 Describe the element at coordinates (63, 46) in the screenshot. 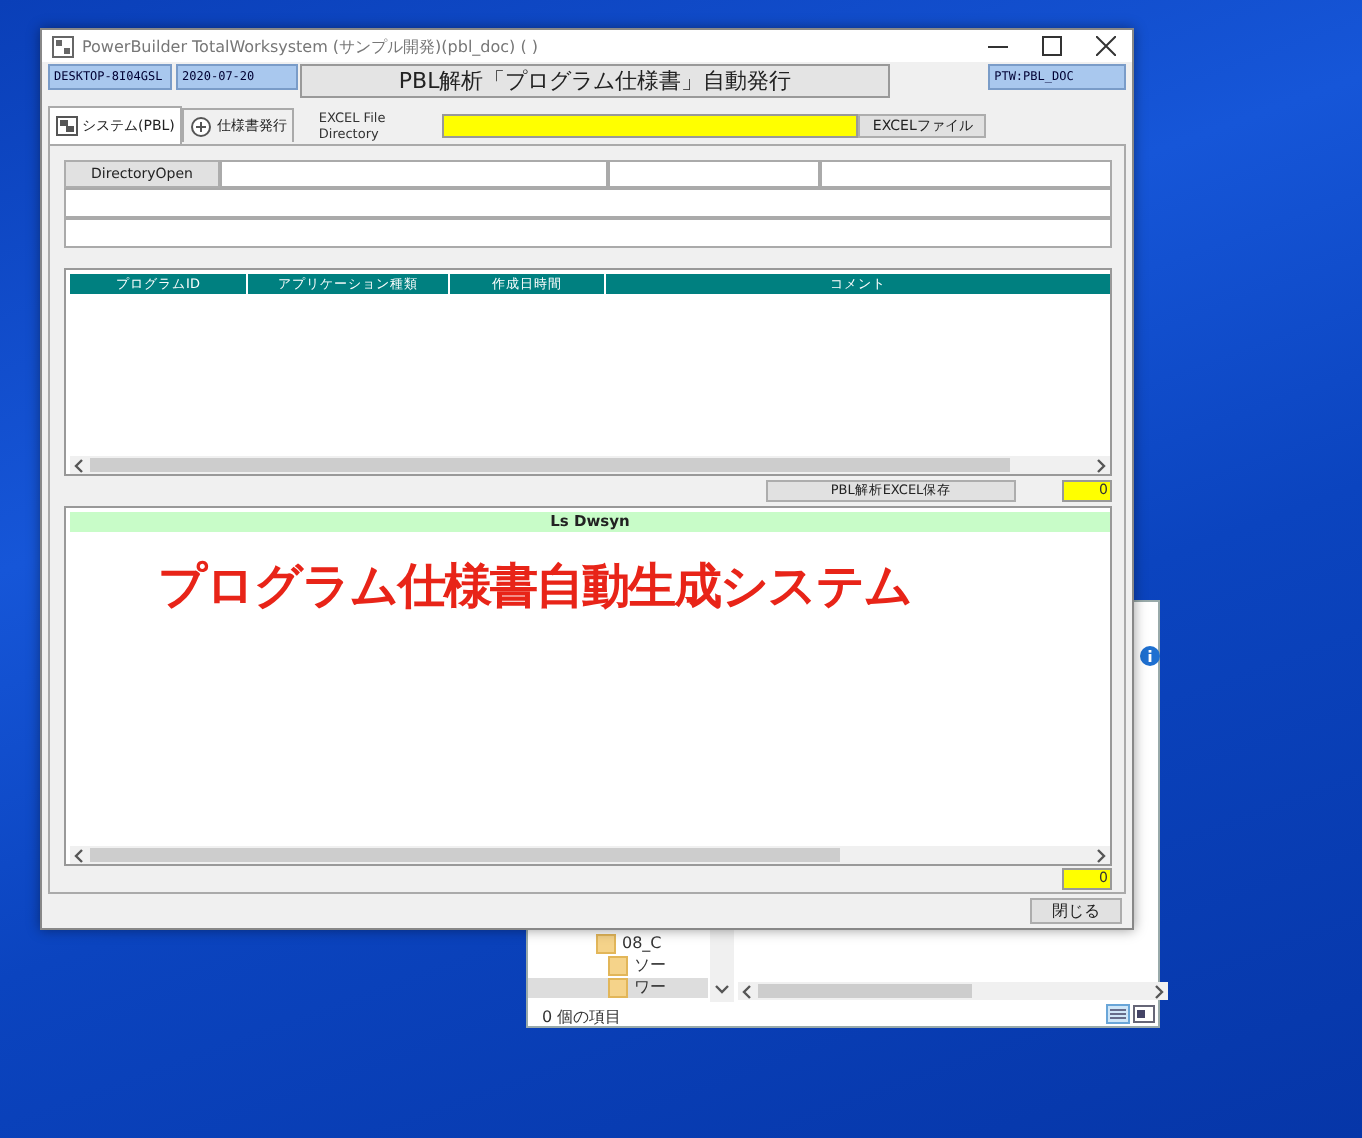

I see `app-icon` at that location.